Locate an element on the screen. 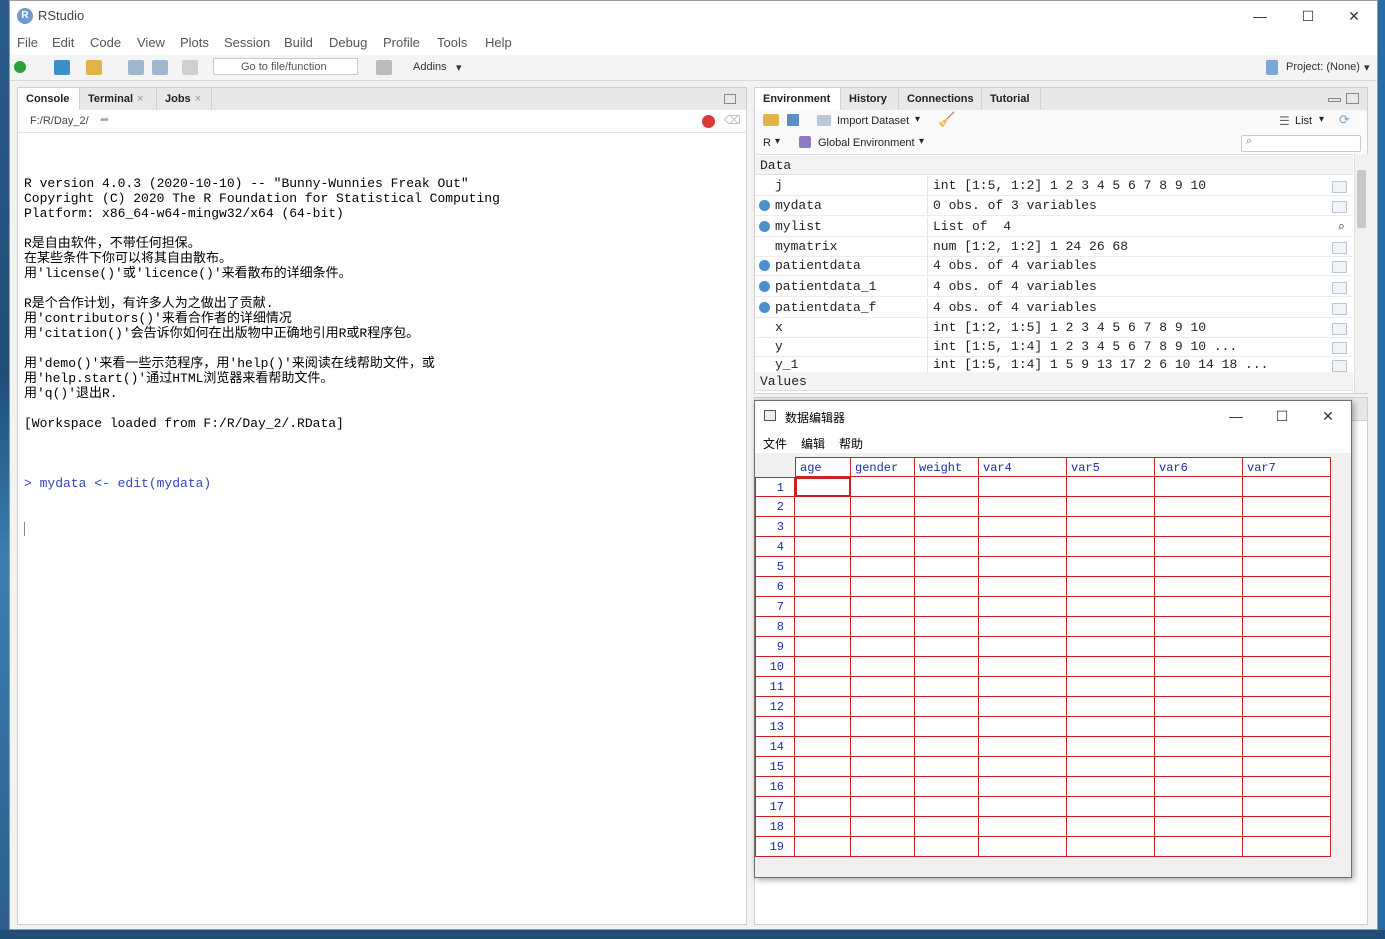 Image resolution: width=1385 pixels, height=939 pixels. row-header: 7 is located at coordinates (775, 607).